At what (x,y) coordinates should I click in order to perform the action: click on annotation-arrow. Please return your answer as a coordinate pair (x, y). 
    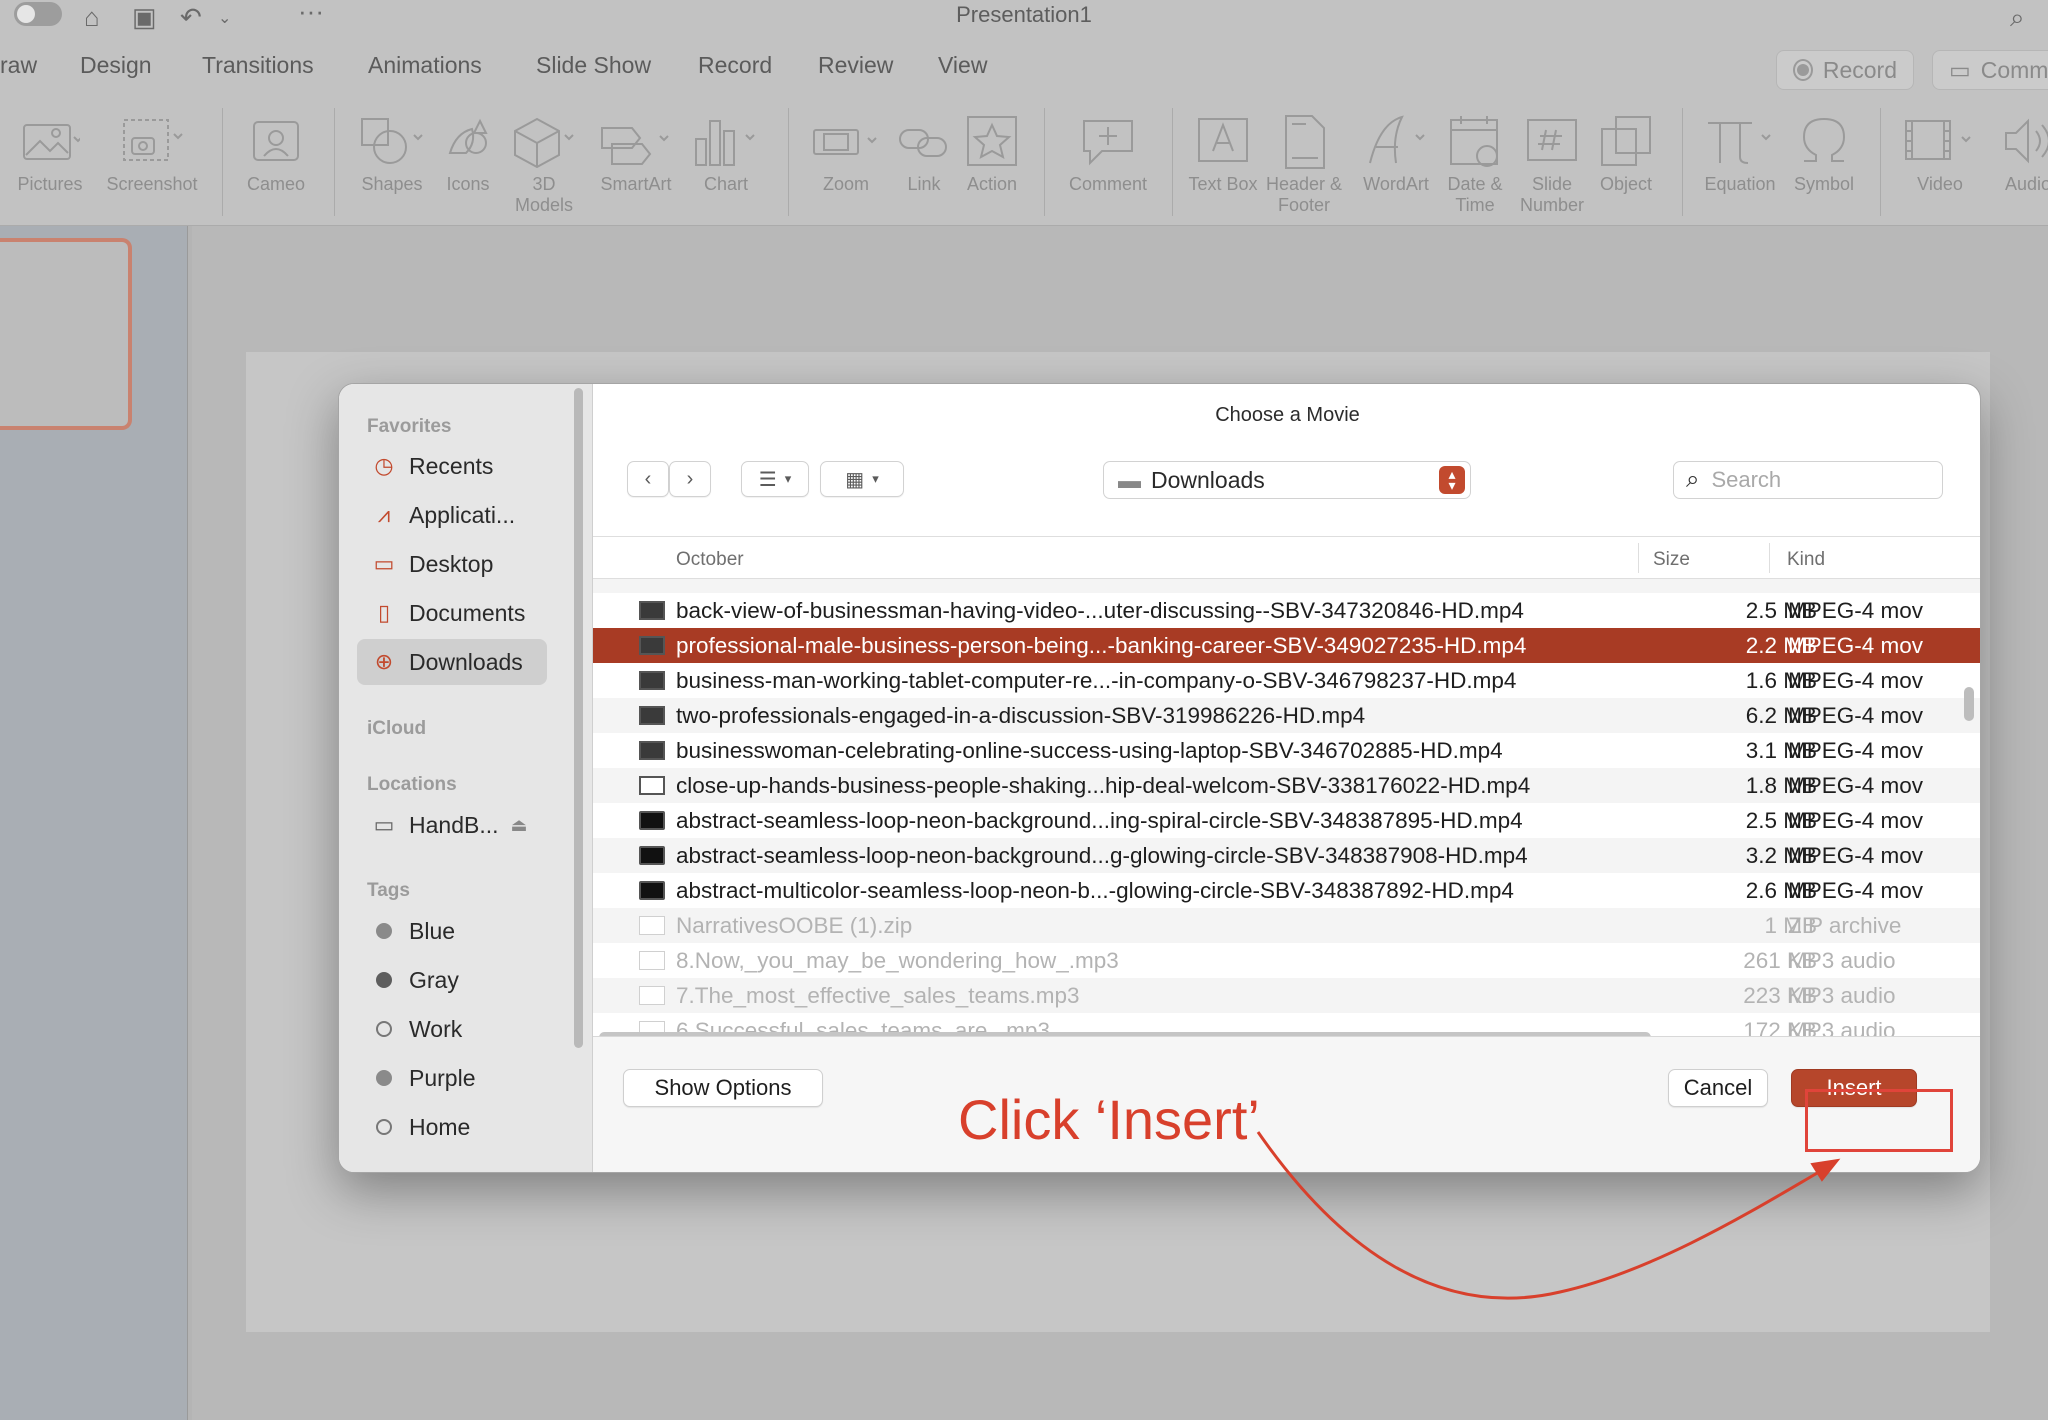
    Looking at the image, I should click on (1548, 1215).